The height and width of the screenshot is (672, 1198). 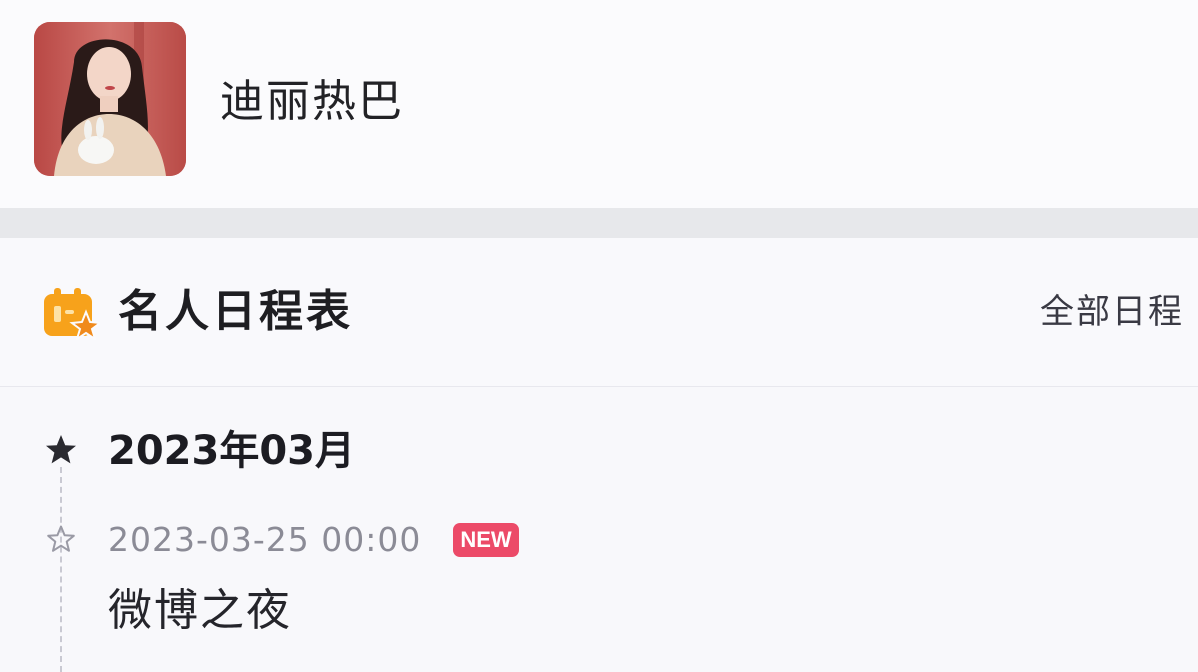 I want to click on month-label: 2023年03月, so click(x=231, y=451).